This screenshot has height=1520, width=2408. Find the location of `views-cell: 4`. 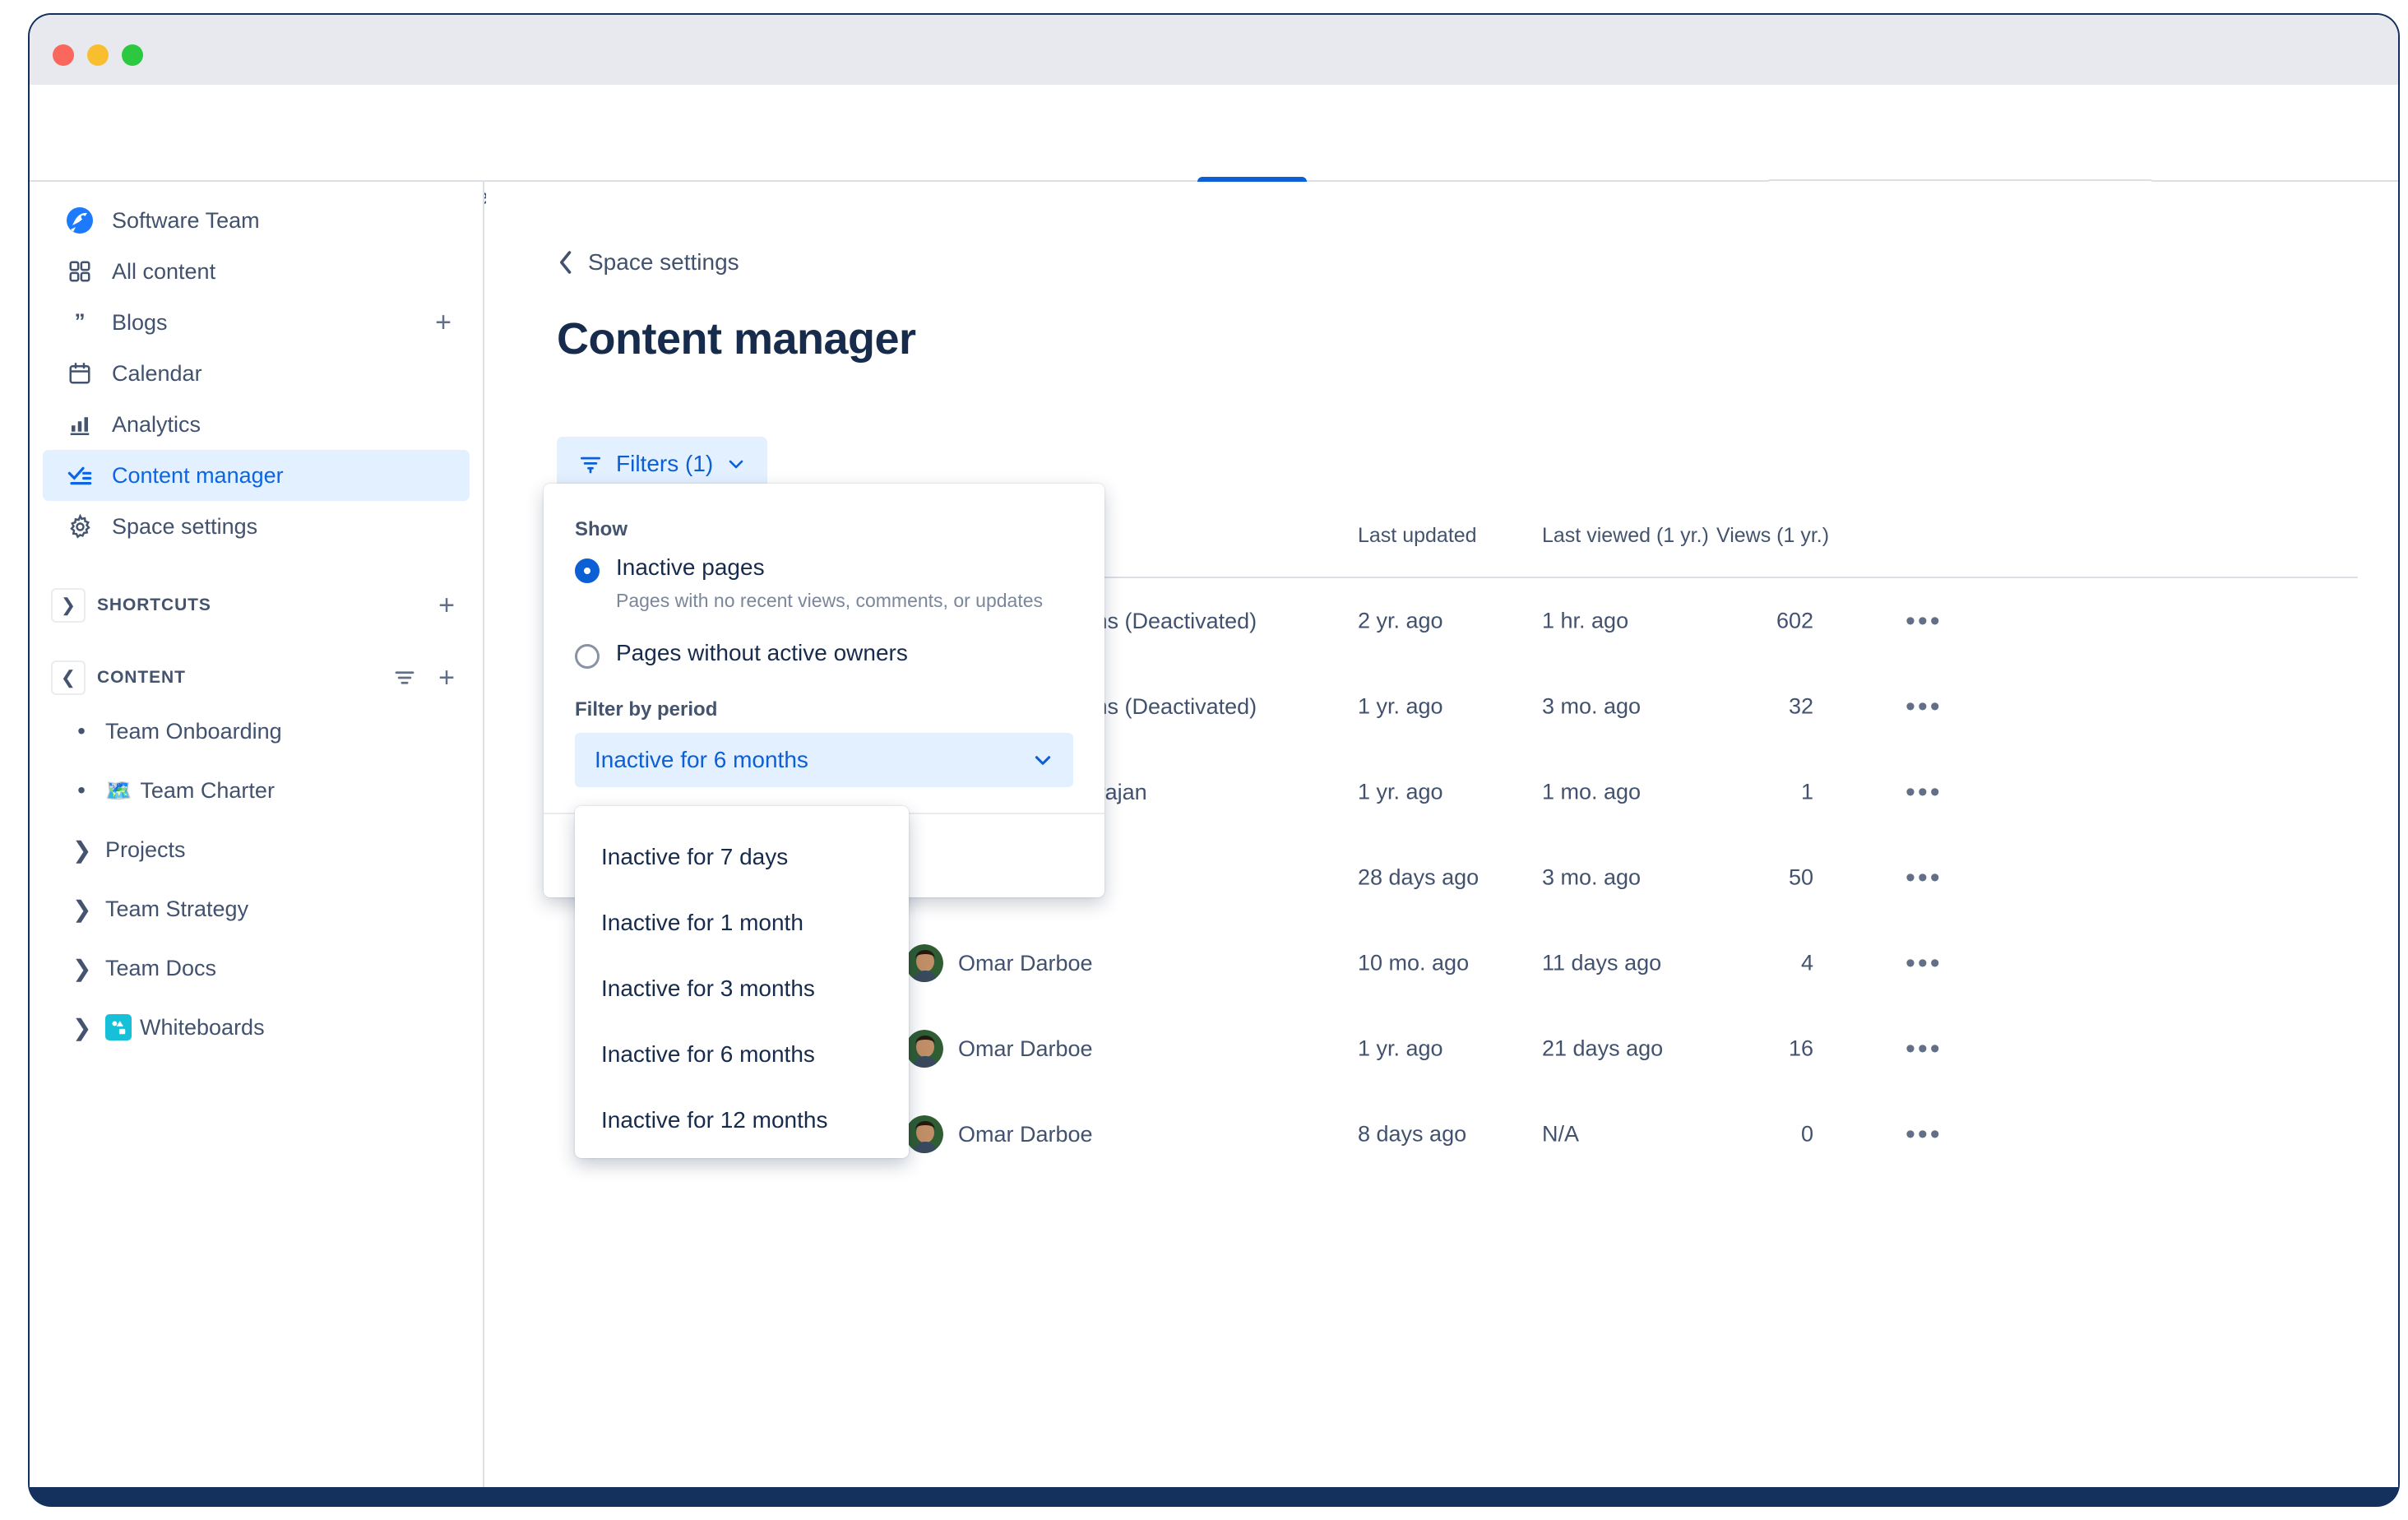

views-cell: 4 is located at coordinates (1807, 963).